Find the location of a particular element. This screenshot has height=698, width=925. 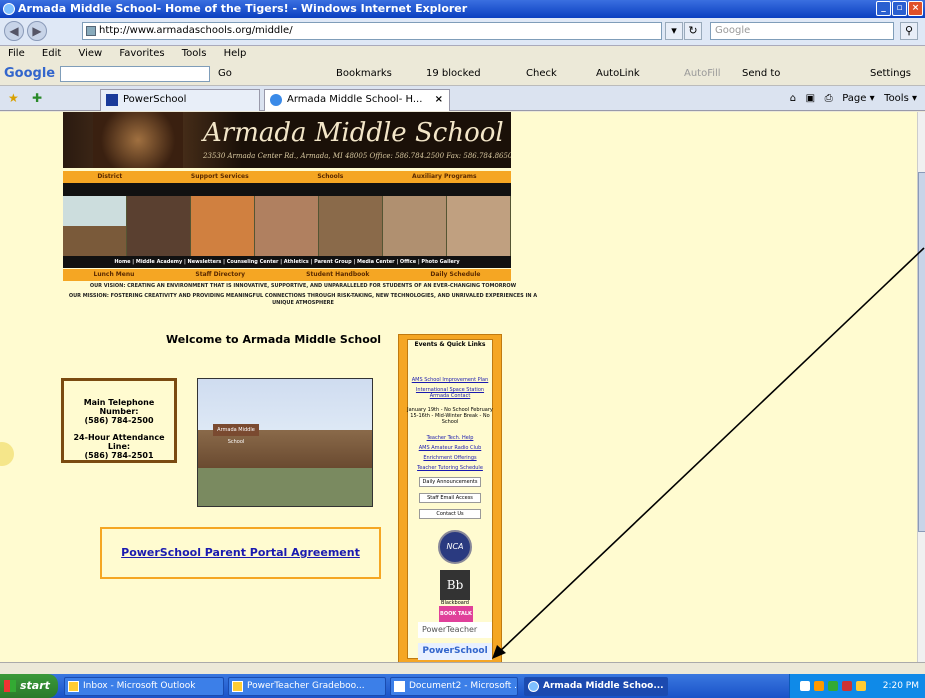

tray-security-icon is located at coordinates (847, 686).